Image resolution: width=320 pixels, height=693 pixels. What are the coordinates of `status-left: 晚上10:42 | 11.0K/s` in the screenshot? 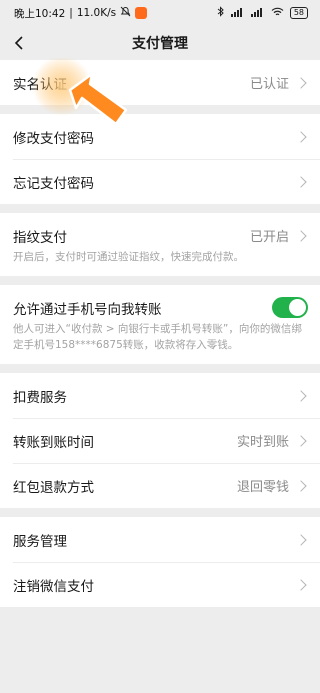 It's located at (81, 13).